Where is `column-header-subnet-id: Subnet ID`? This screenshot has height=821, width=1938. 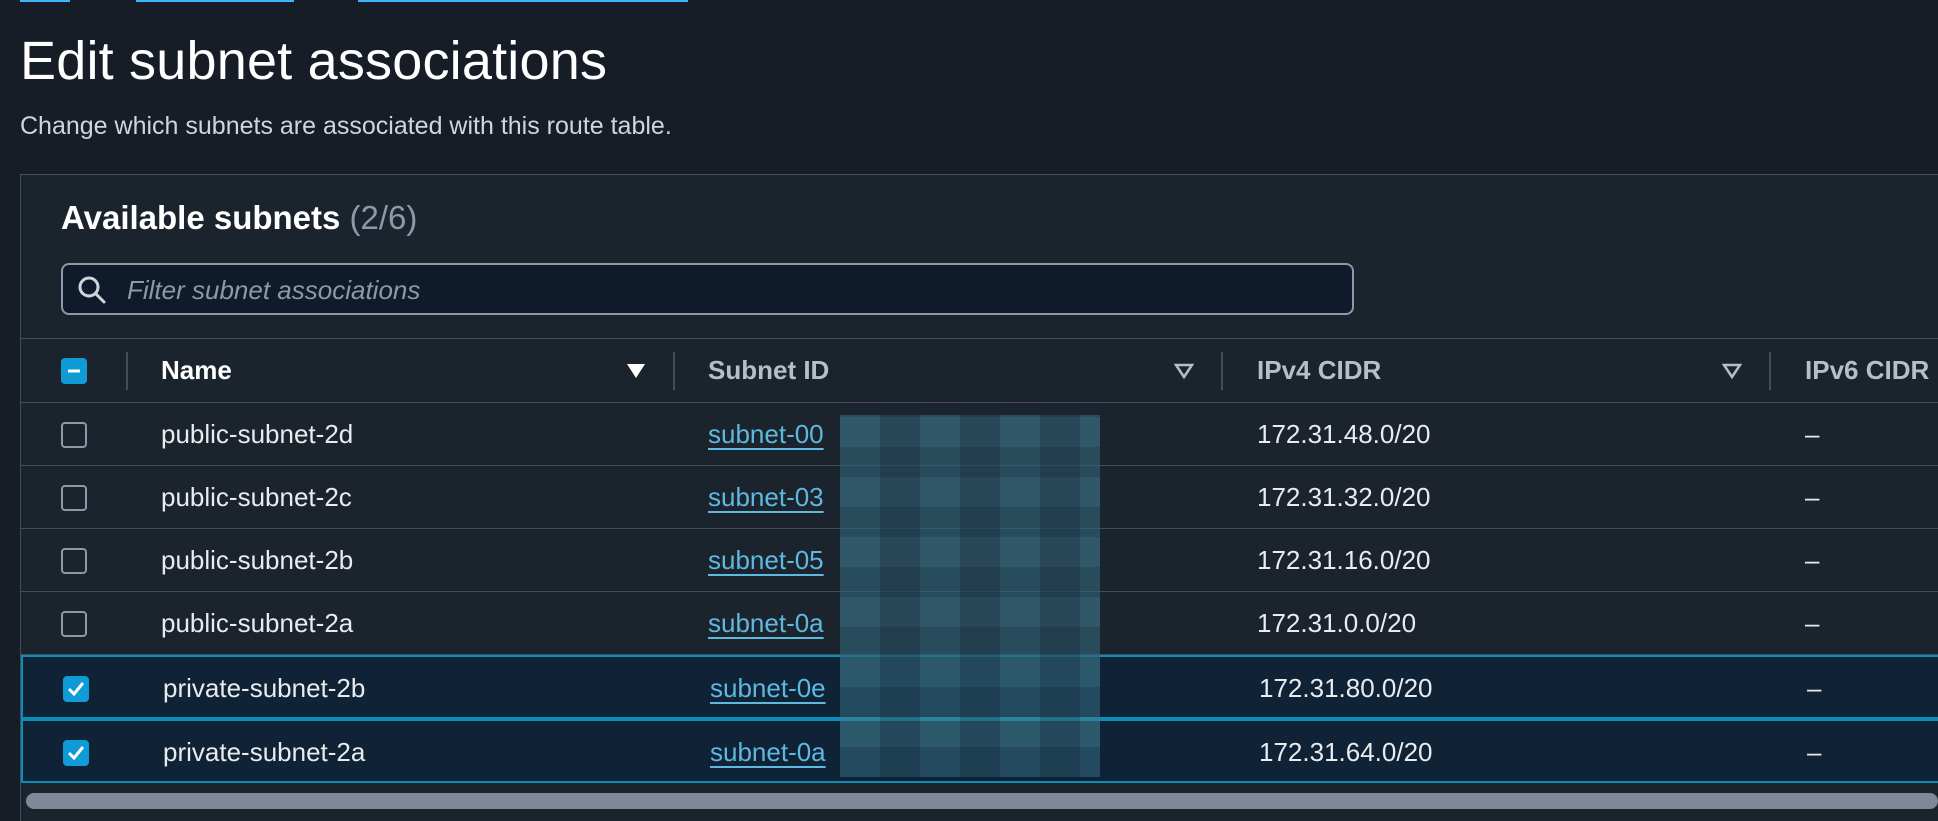 column-header-subnet-id: Subnet ID is located at coordinates (768, 370).